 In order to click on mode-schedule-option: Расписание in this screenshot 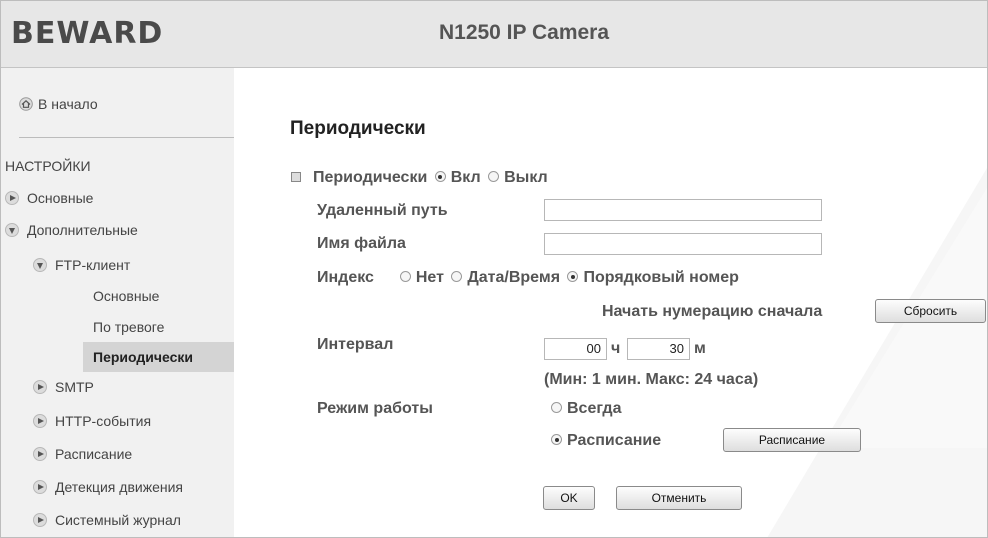, I will do `click(604, 441)`.